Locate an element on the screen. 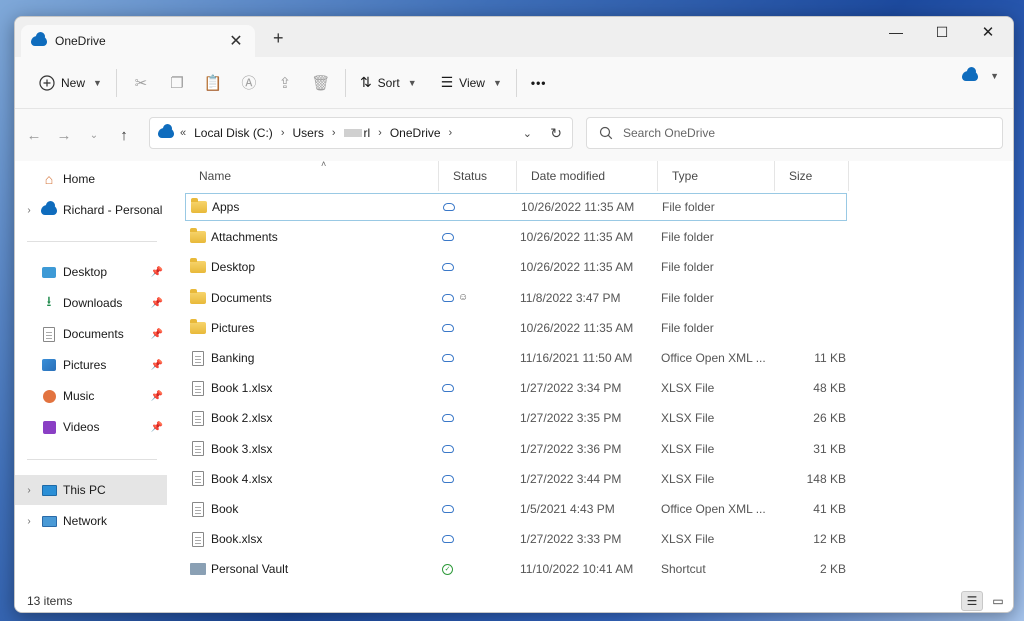  refresh-icon: ↻ is located at coordinates (556, 133).